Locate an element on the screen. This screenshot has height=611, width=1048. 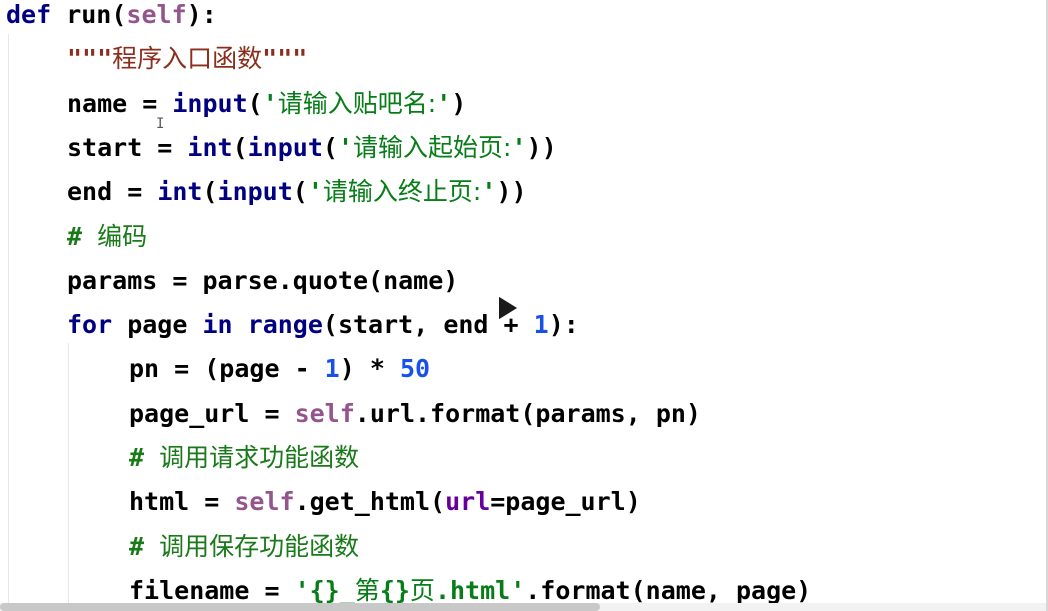
code-line: end = int(input('请输入终止页:')) is located at coordinates (297, 192).